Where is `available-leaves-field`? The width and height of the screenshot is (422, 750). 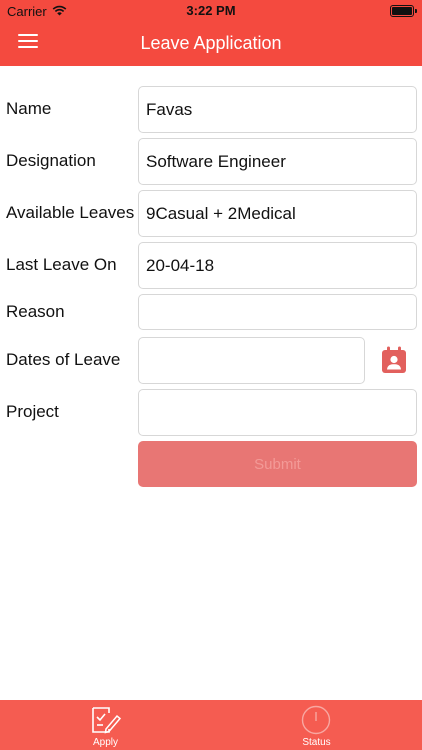 available-leaves-field is located at coordinates (277, 213).